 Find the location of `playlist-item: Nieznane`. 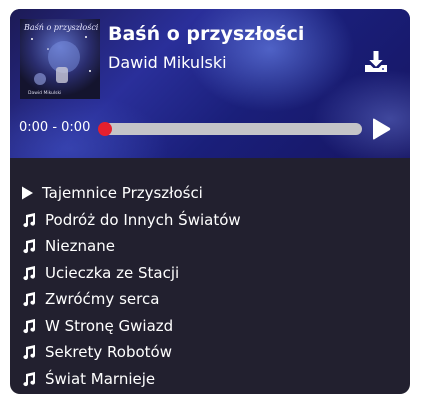

playlist-item: Nieznane is located at coordinates (68, 246).